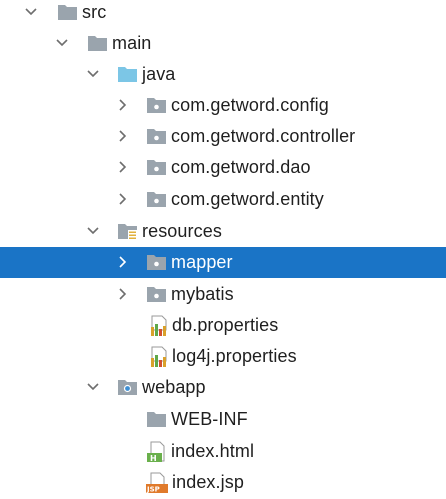  I want to click on tree-row-web-inf: WEB-INF, so click(223, 419).